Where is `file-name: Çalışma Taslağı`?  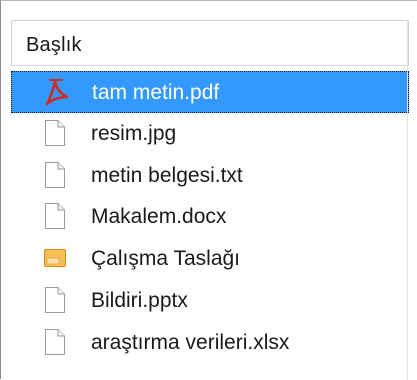 file-name: Çalışma Taslağı is located at coordinates (166, 259).